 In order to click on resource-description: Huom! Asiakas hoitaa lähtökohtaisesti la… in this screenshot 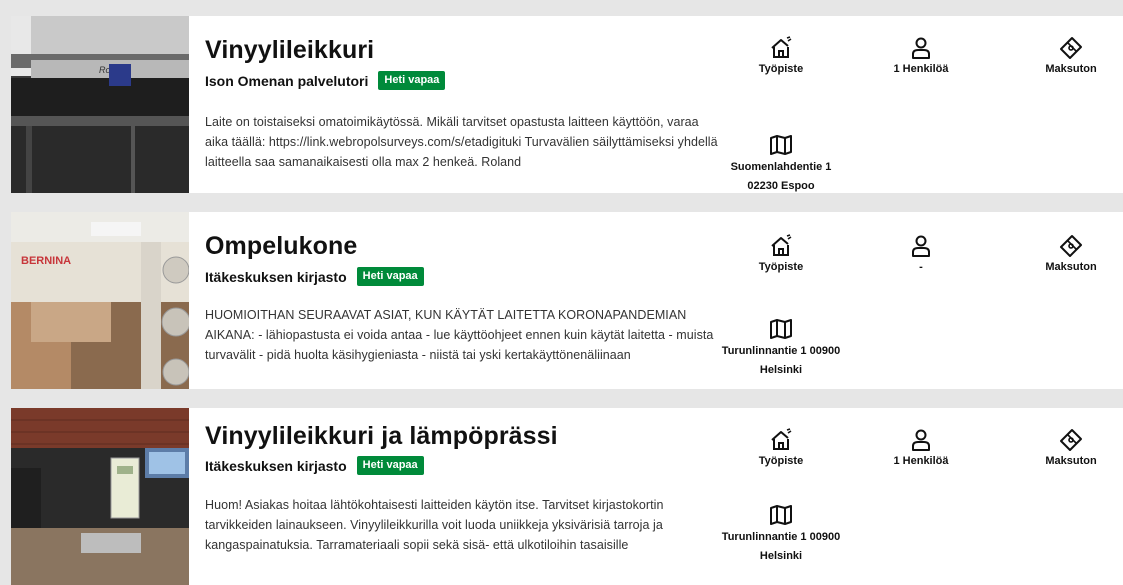, I will do `click(434, 525)`.